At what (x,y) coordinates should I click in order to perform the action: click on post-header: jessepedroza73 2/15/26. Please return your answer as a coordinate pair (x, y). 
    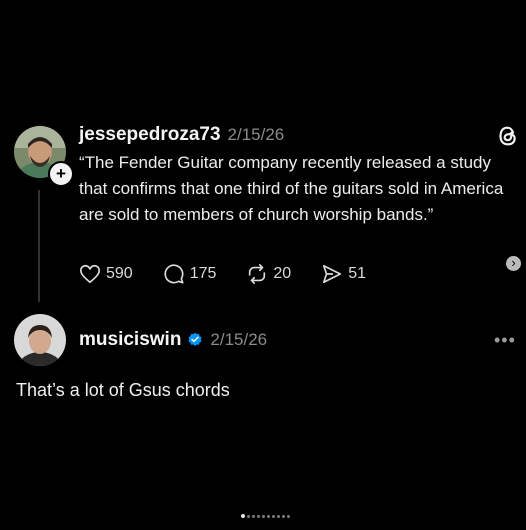
    Looking at the image, I should click on (181, 135).